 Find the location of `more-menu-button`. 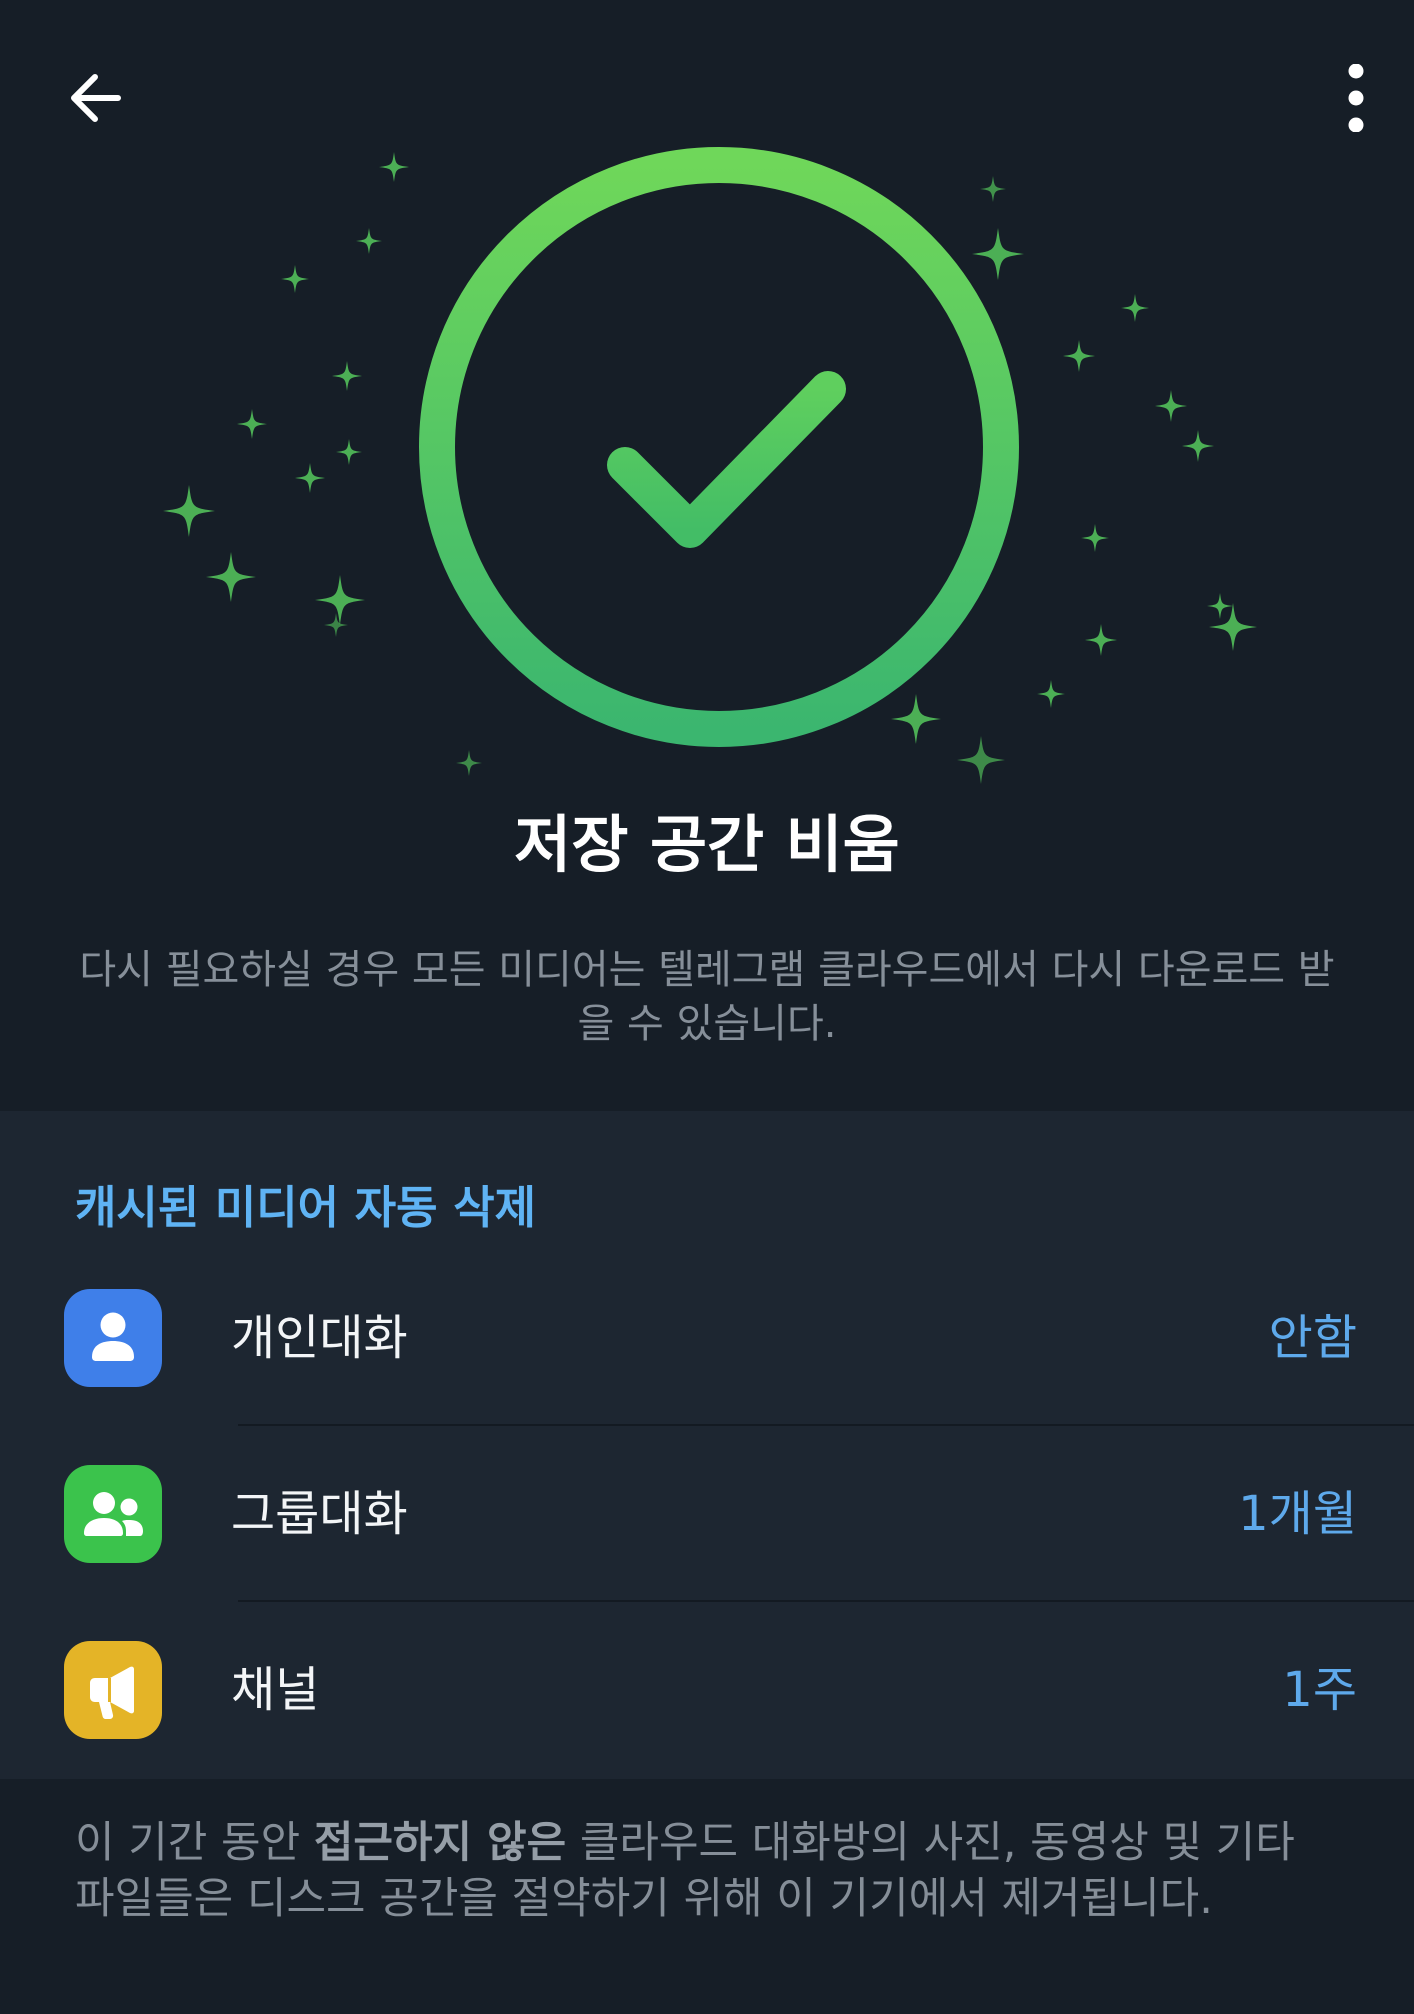

more-menu-button is located at coordinates (1356, 98).